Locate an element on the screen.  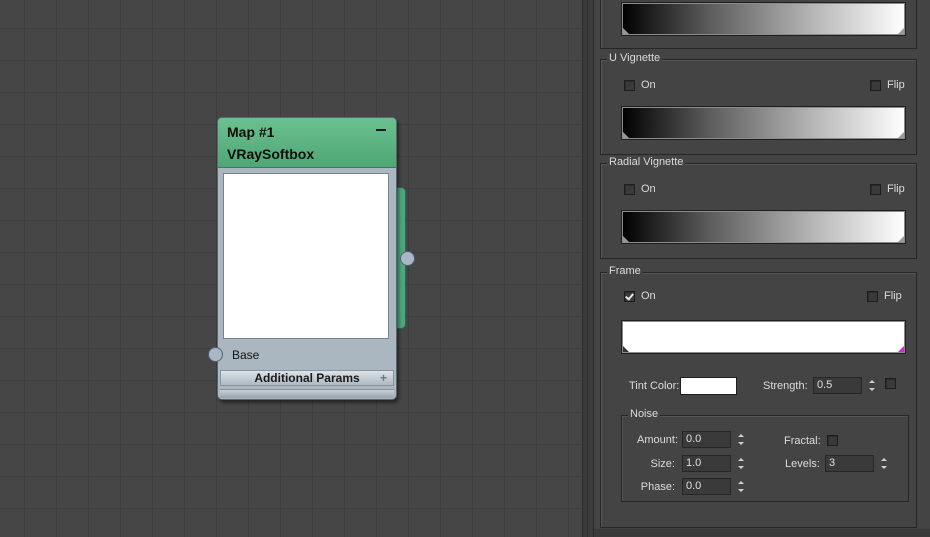
node-type: VRaySoftbox is located at coordinates (271, 154).